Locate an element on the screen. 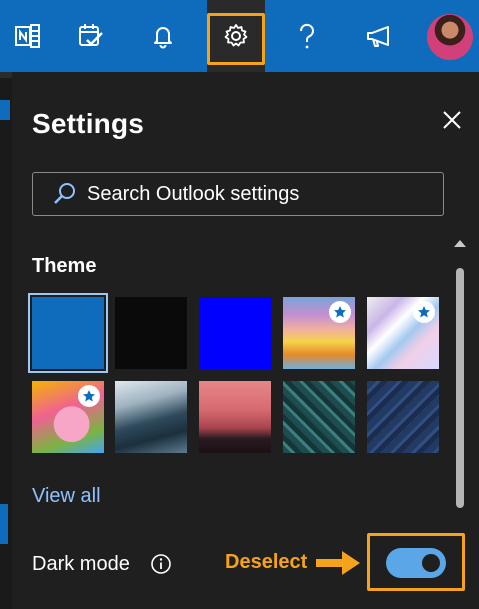 This screenshot has height=609, width=479. todo-icon is located at coordinates (91, 35).